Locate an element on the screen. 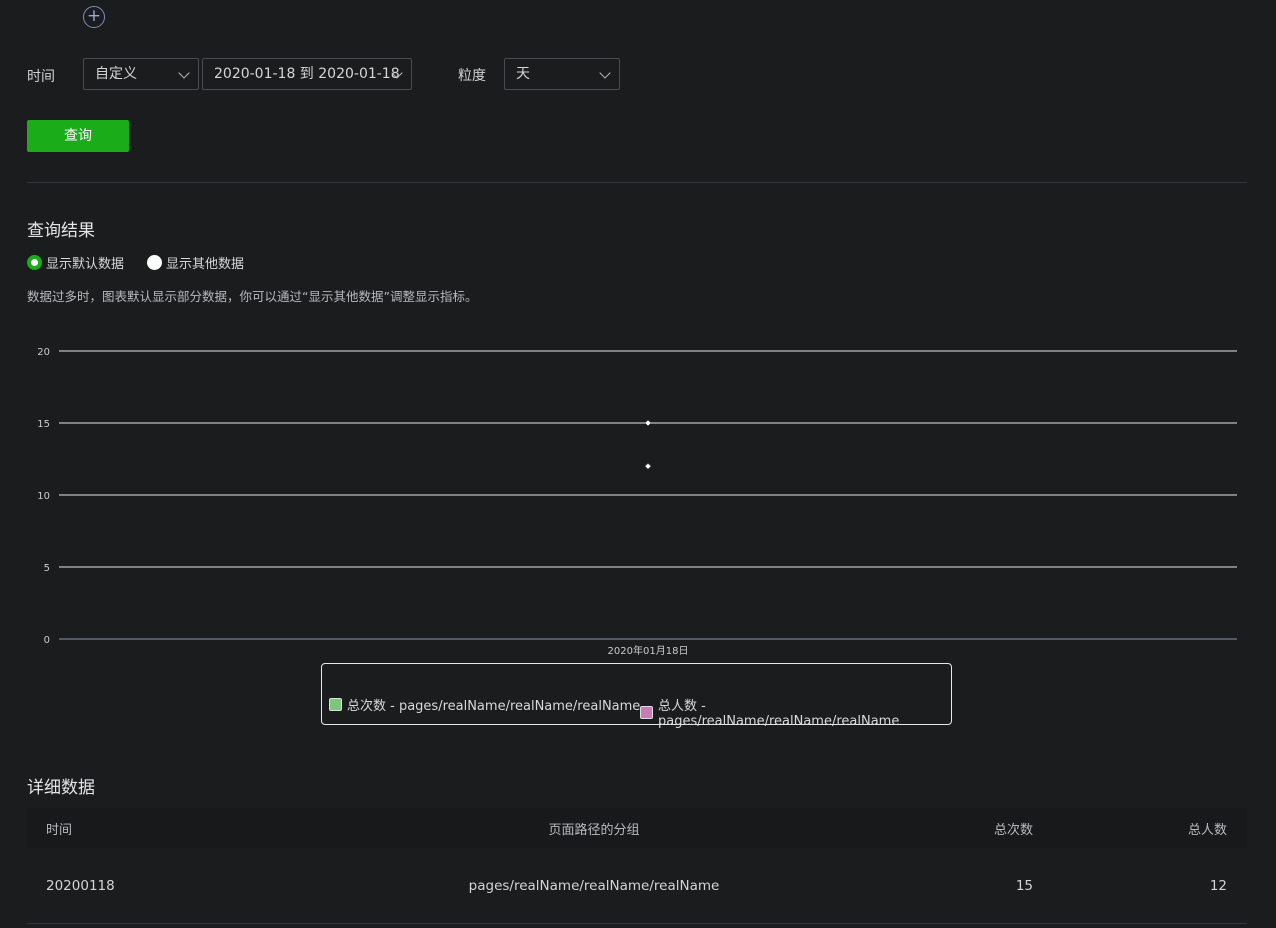 This screenshot has width=1276, height=928. granularity-label: 粒度 is located at coordinates (472, 76).